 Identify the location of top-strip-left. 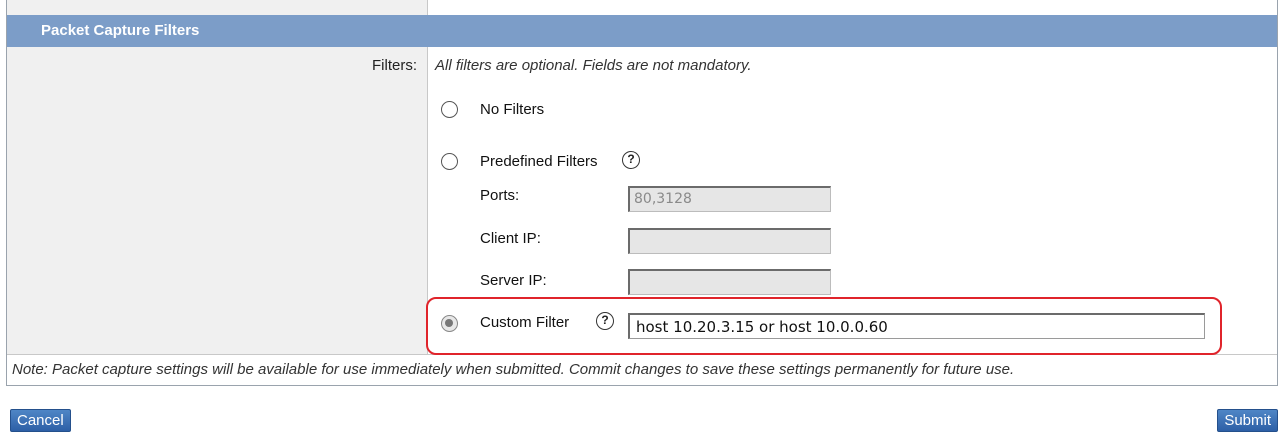
(217, 7).